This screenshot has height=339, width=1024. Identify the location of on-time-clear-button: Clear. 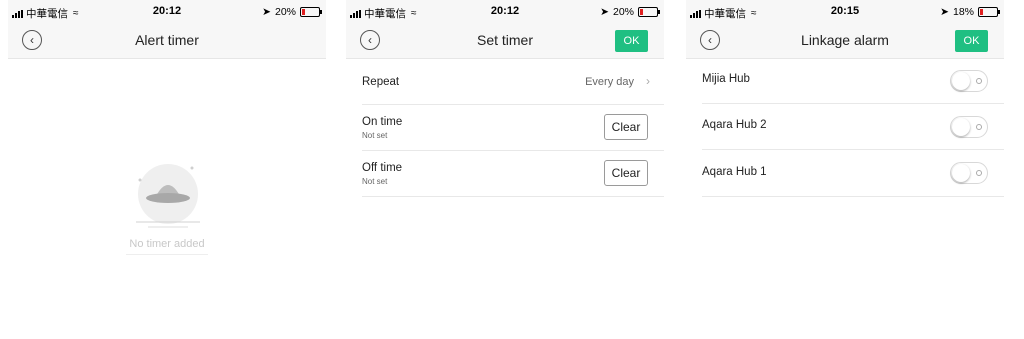
(626, 127).